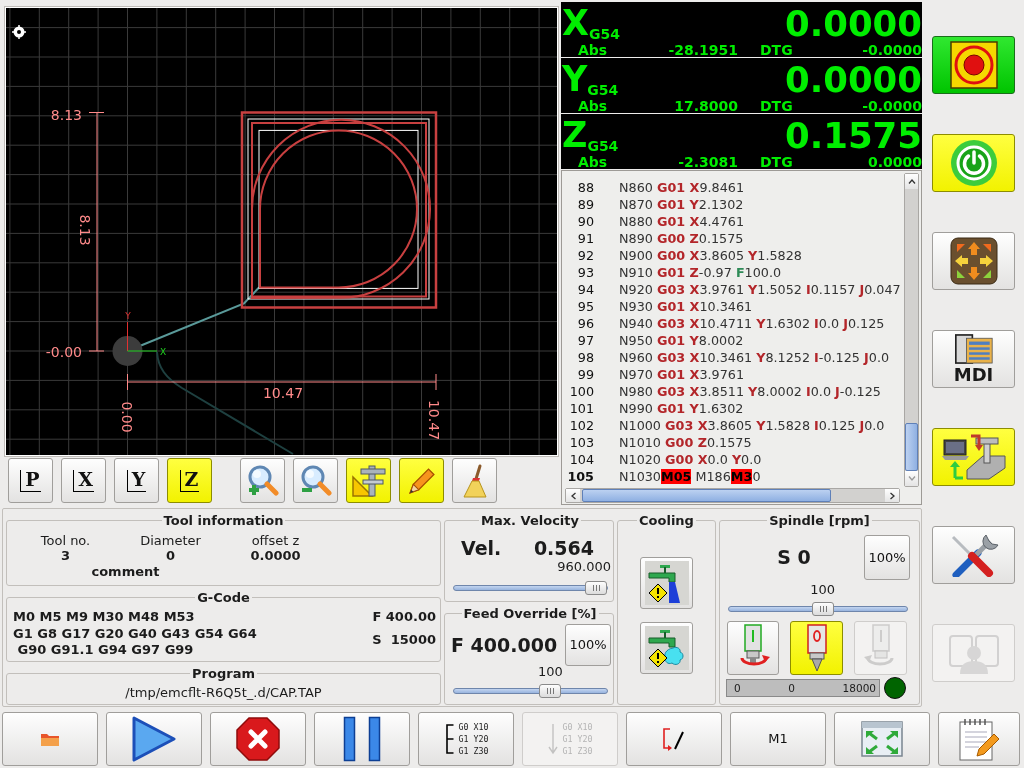 The width and height of the screenshot is (1024, 768). What do you see at coordinates (911, 181) in the screenshot?
I see `scroll-up-button` at bounding box center [911, 181].